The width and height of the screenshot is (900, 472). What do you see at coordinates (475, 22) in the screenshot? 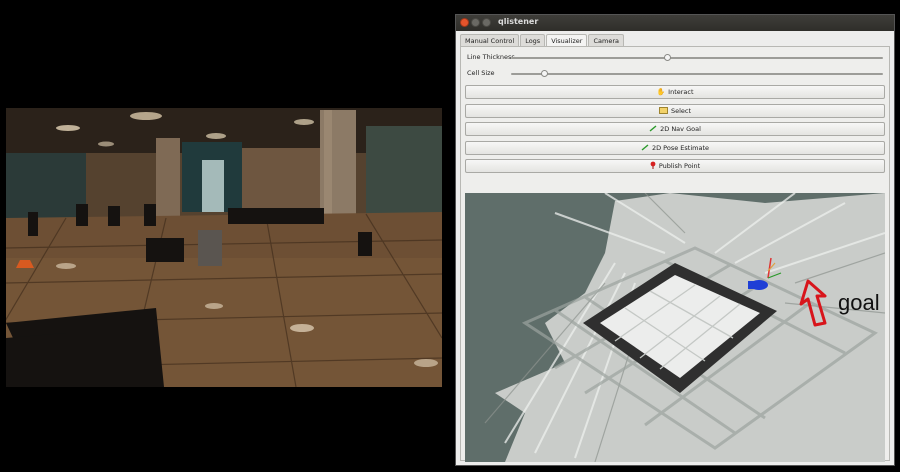
I see `minimize-icon` at bounding box center [475, 22].